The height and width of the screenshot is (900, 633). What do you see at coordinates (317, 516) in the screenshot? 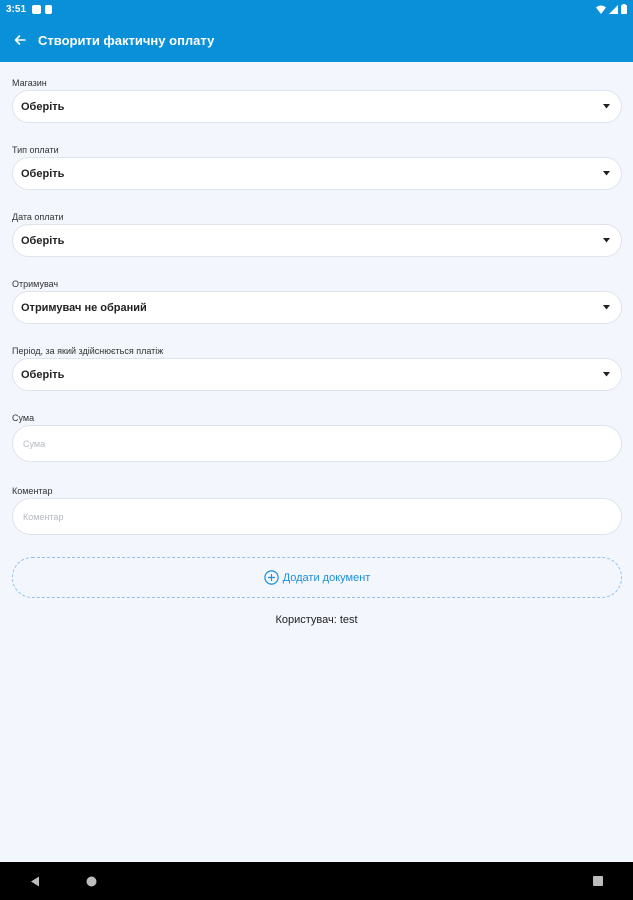
I see `comment-input` at bounding box center [317, 516].